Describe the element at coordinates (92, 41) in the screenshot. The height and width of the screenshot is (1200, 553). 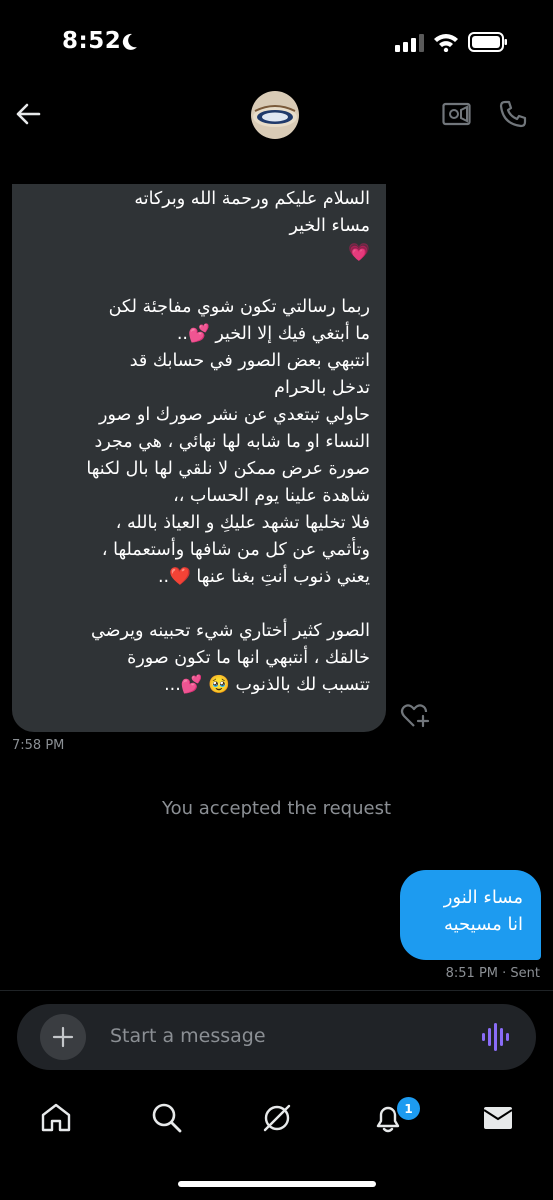
I see `status-time: 8:52` at that location.